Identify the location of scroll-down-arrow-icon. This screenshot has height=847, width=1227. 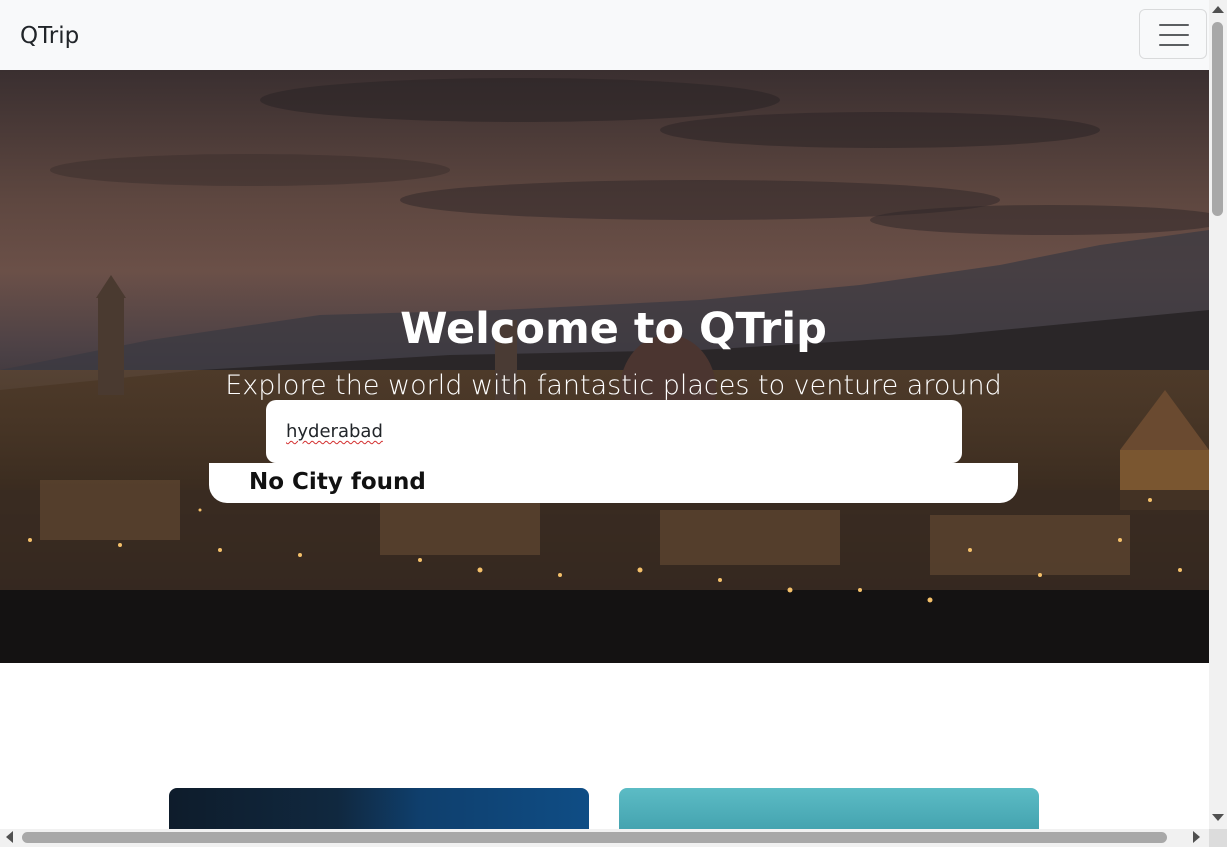
(1218, 817).